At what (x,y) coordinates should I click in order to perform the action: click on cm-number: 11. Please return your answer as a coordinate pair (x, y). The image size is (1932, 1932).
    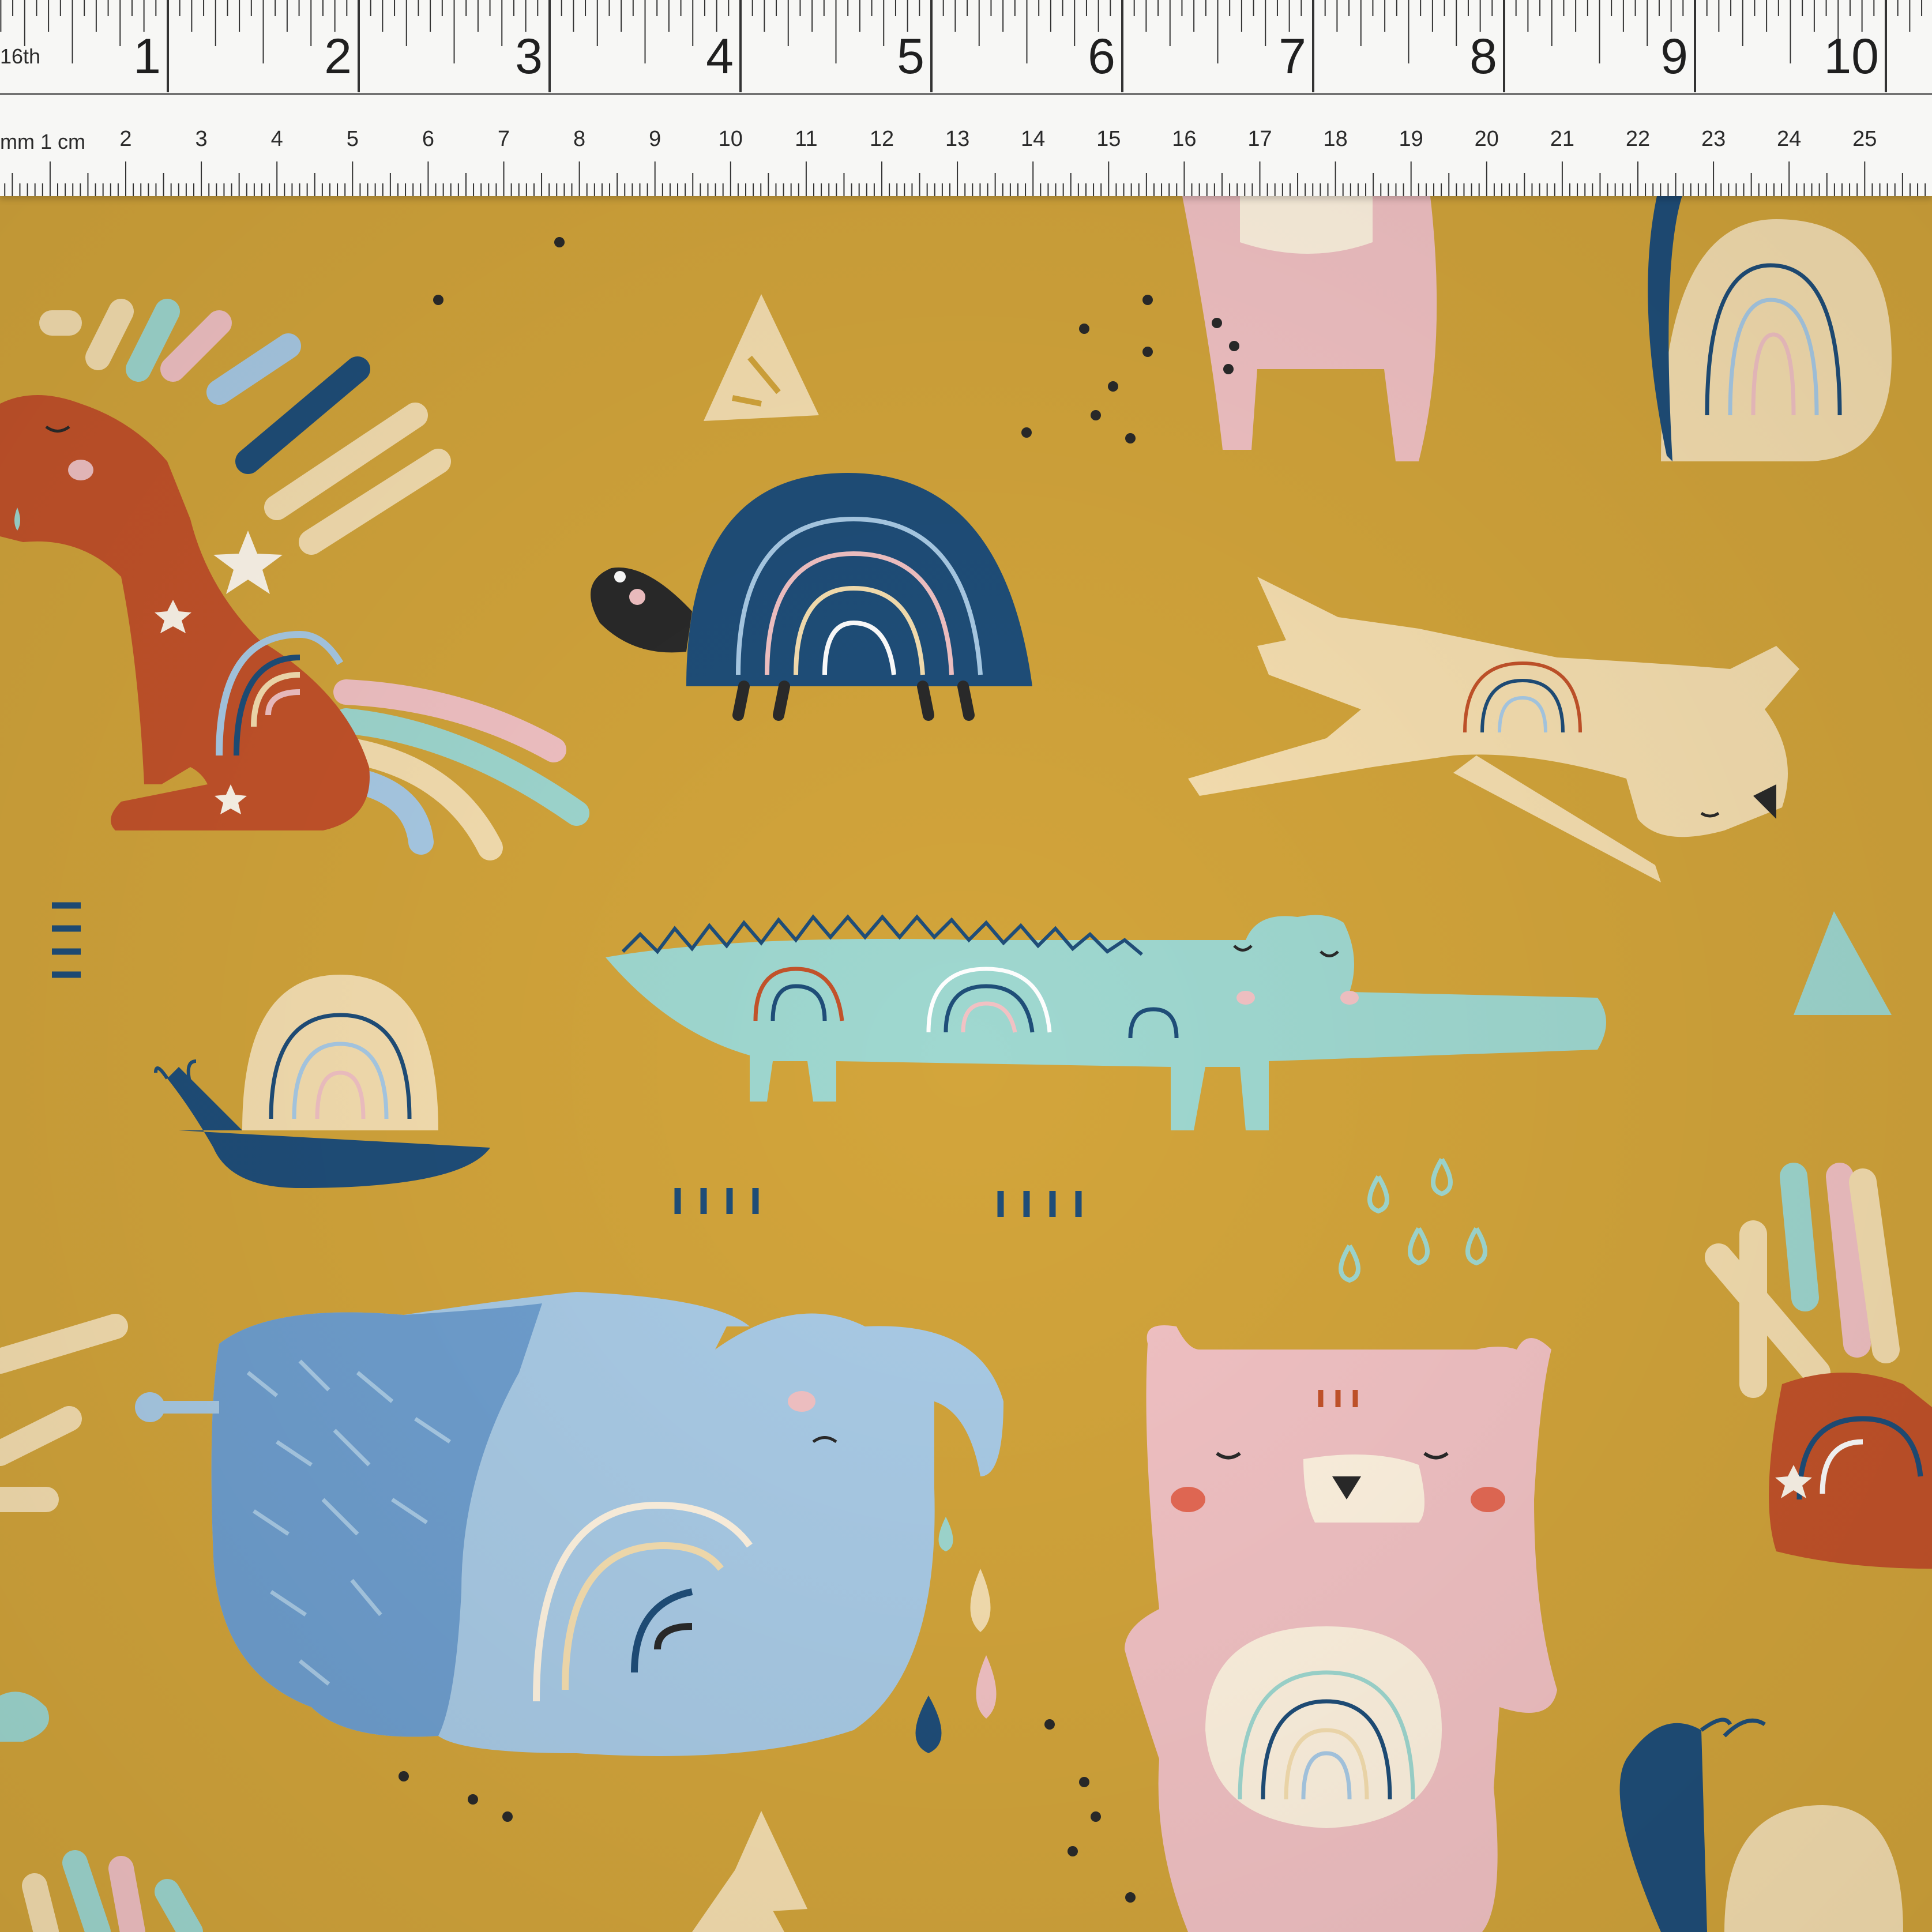
    Looking at the image, I should click on (807, 139).